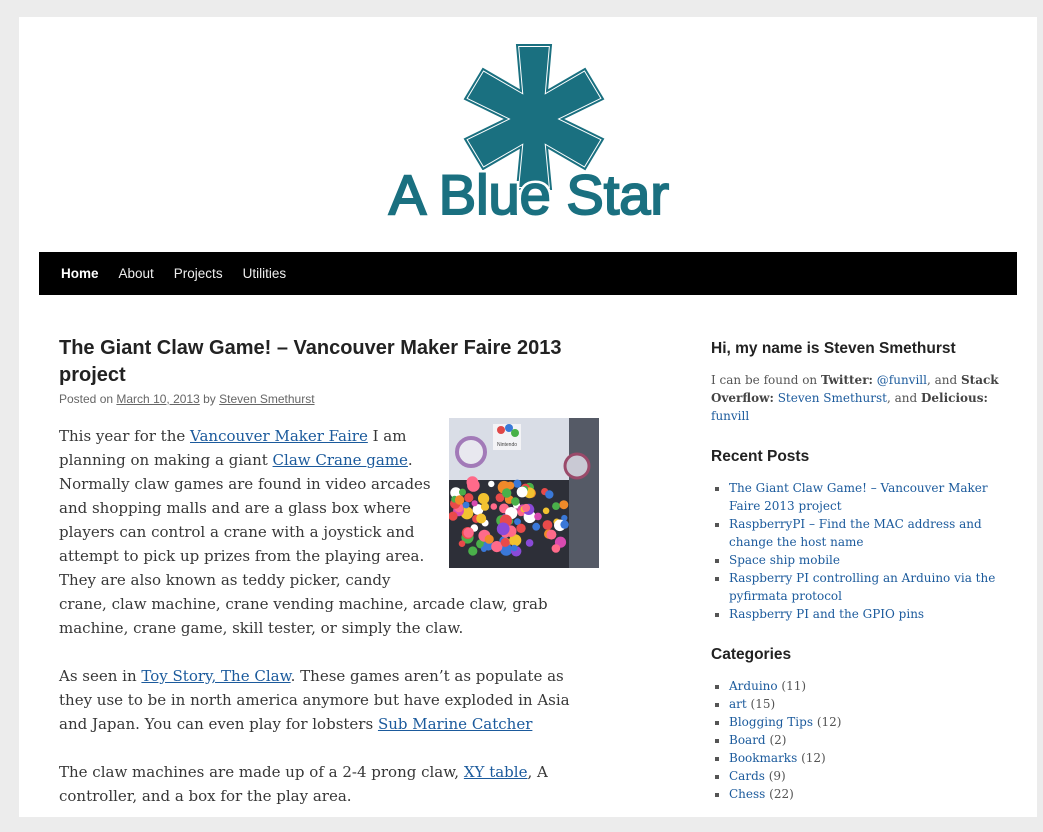  What do you see at coordinates (100, 676) in the screenshot?
I see `p2-text-1: As seen in` at bounding box center [100, 676].